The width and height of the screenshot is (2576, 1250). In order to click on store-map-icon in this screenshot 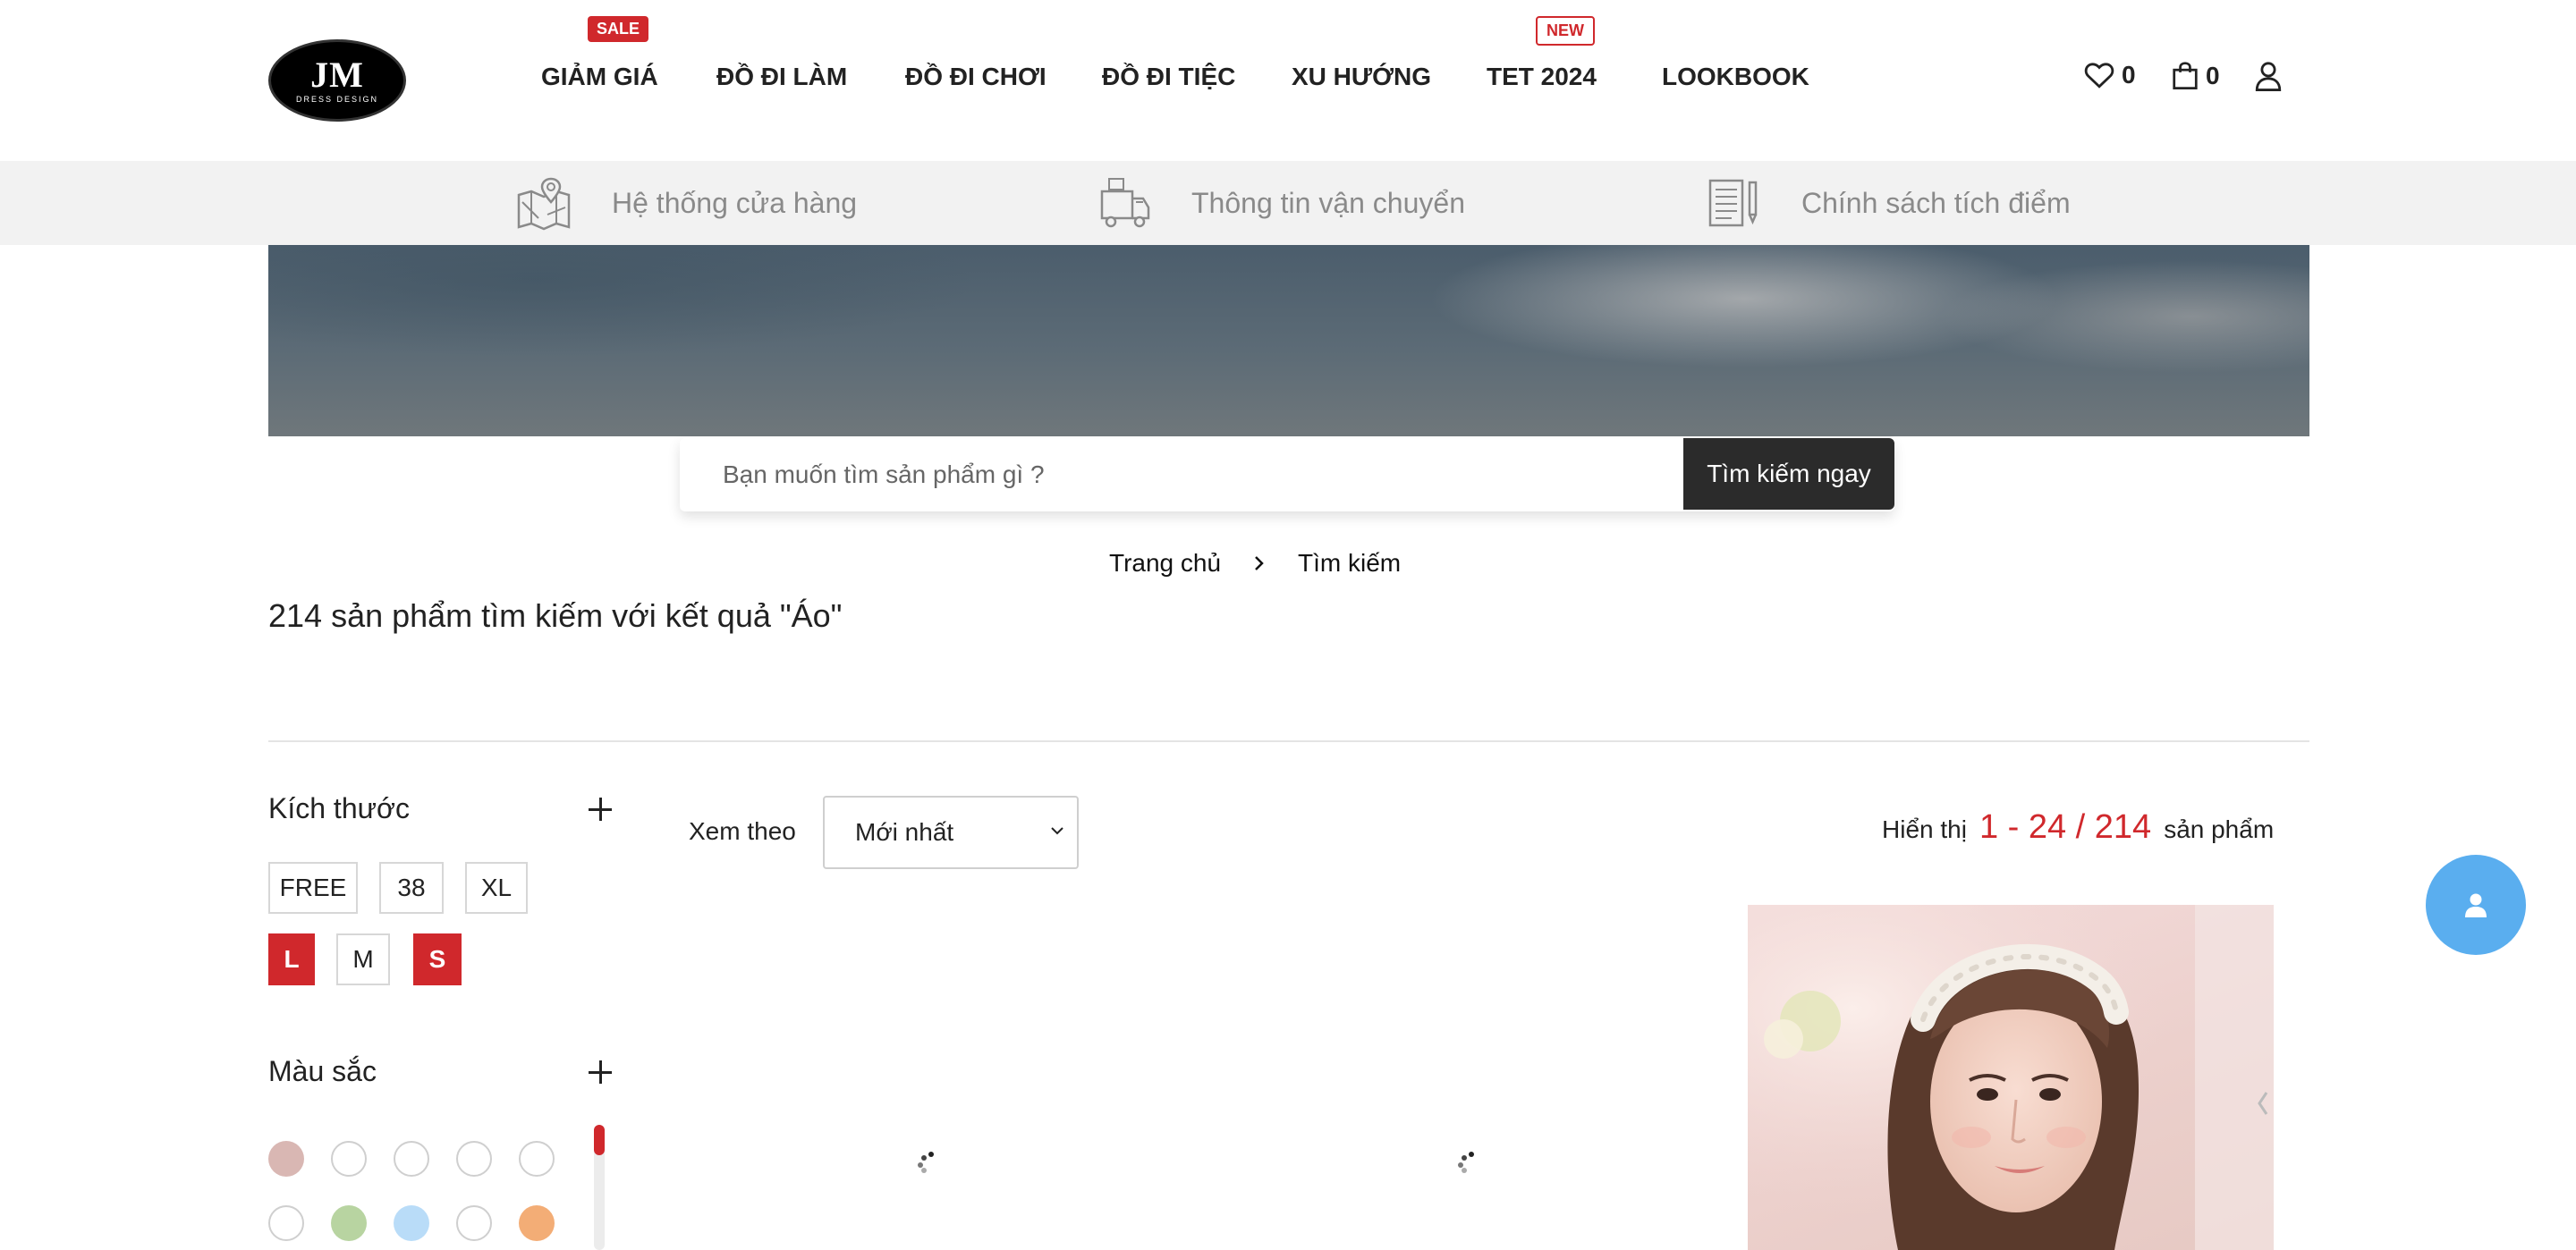, I will do `click(544, 204)`.